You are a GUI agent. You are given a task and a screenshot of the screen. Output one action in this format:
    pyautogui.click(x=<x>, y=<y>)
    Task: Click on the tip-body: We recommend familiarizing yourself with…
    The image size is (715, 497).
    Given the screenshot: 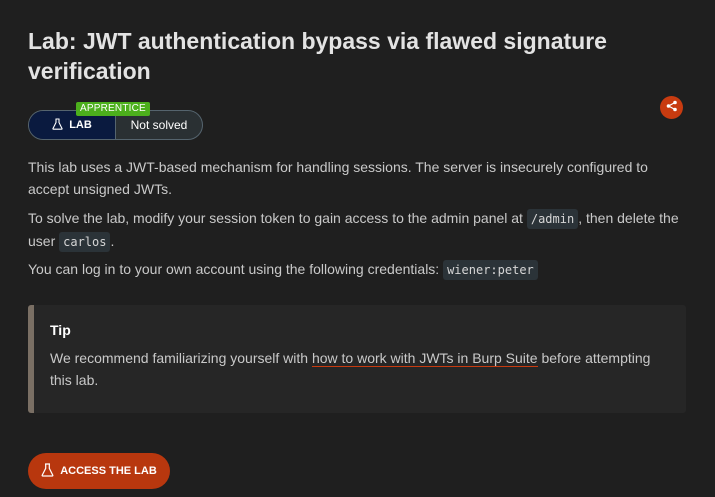 What is the action you would take?
    pyautogui.click(x=360, y=369)
    